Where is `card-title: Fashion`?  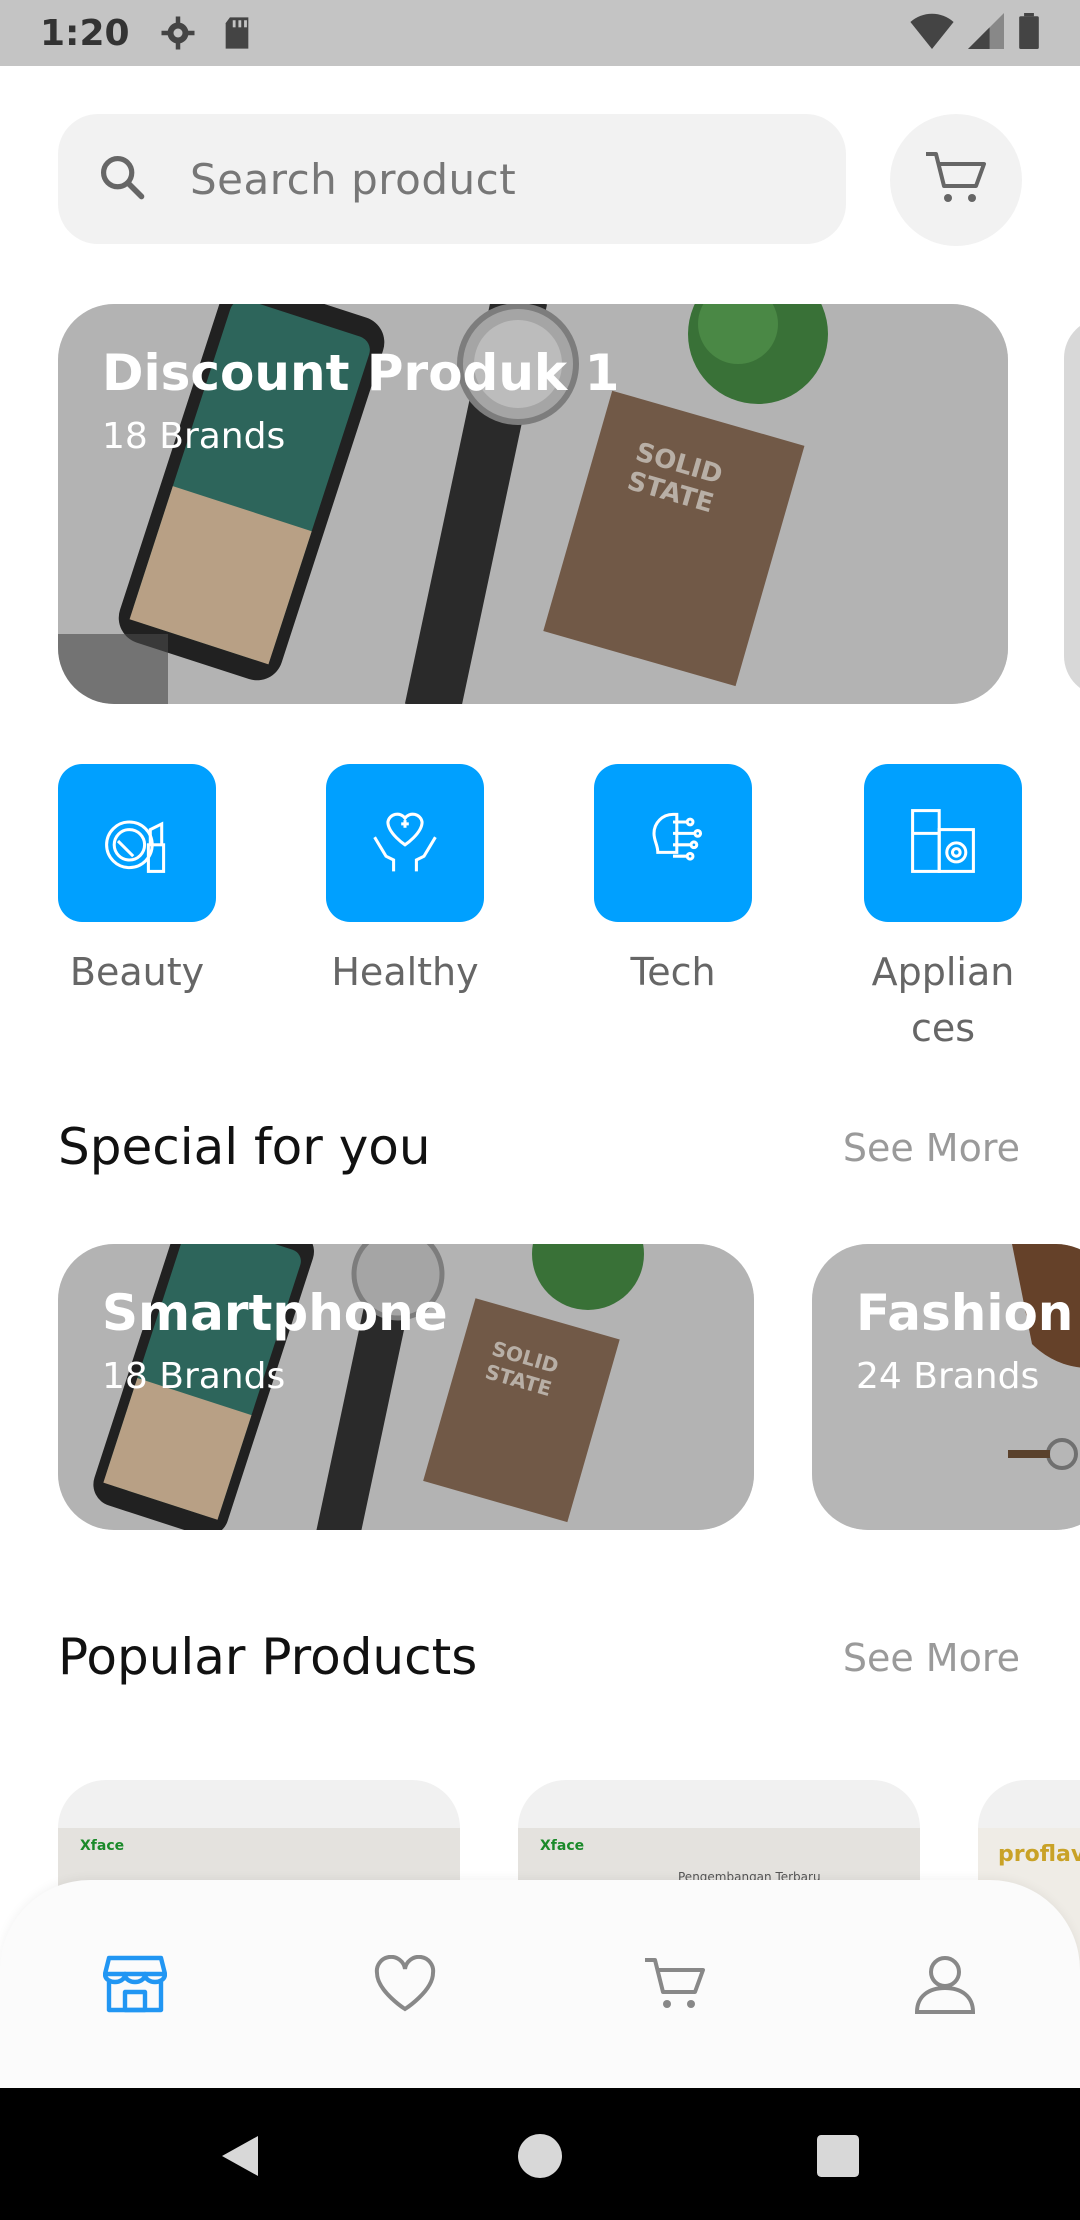
card-title: Fashion is located at coordinates (965, 1313).